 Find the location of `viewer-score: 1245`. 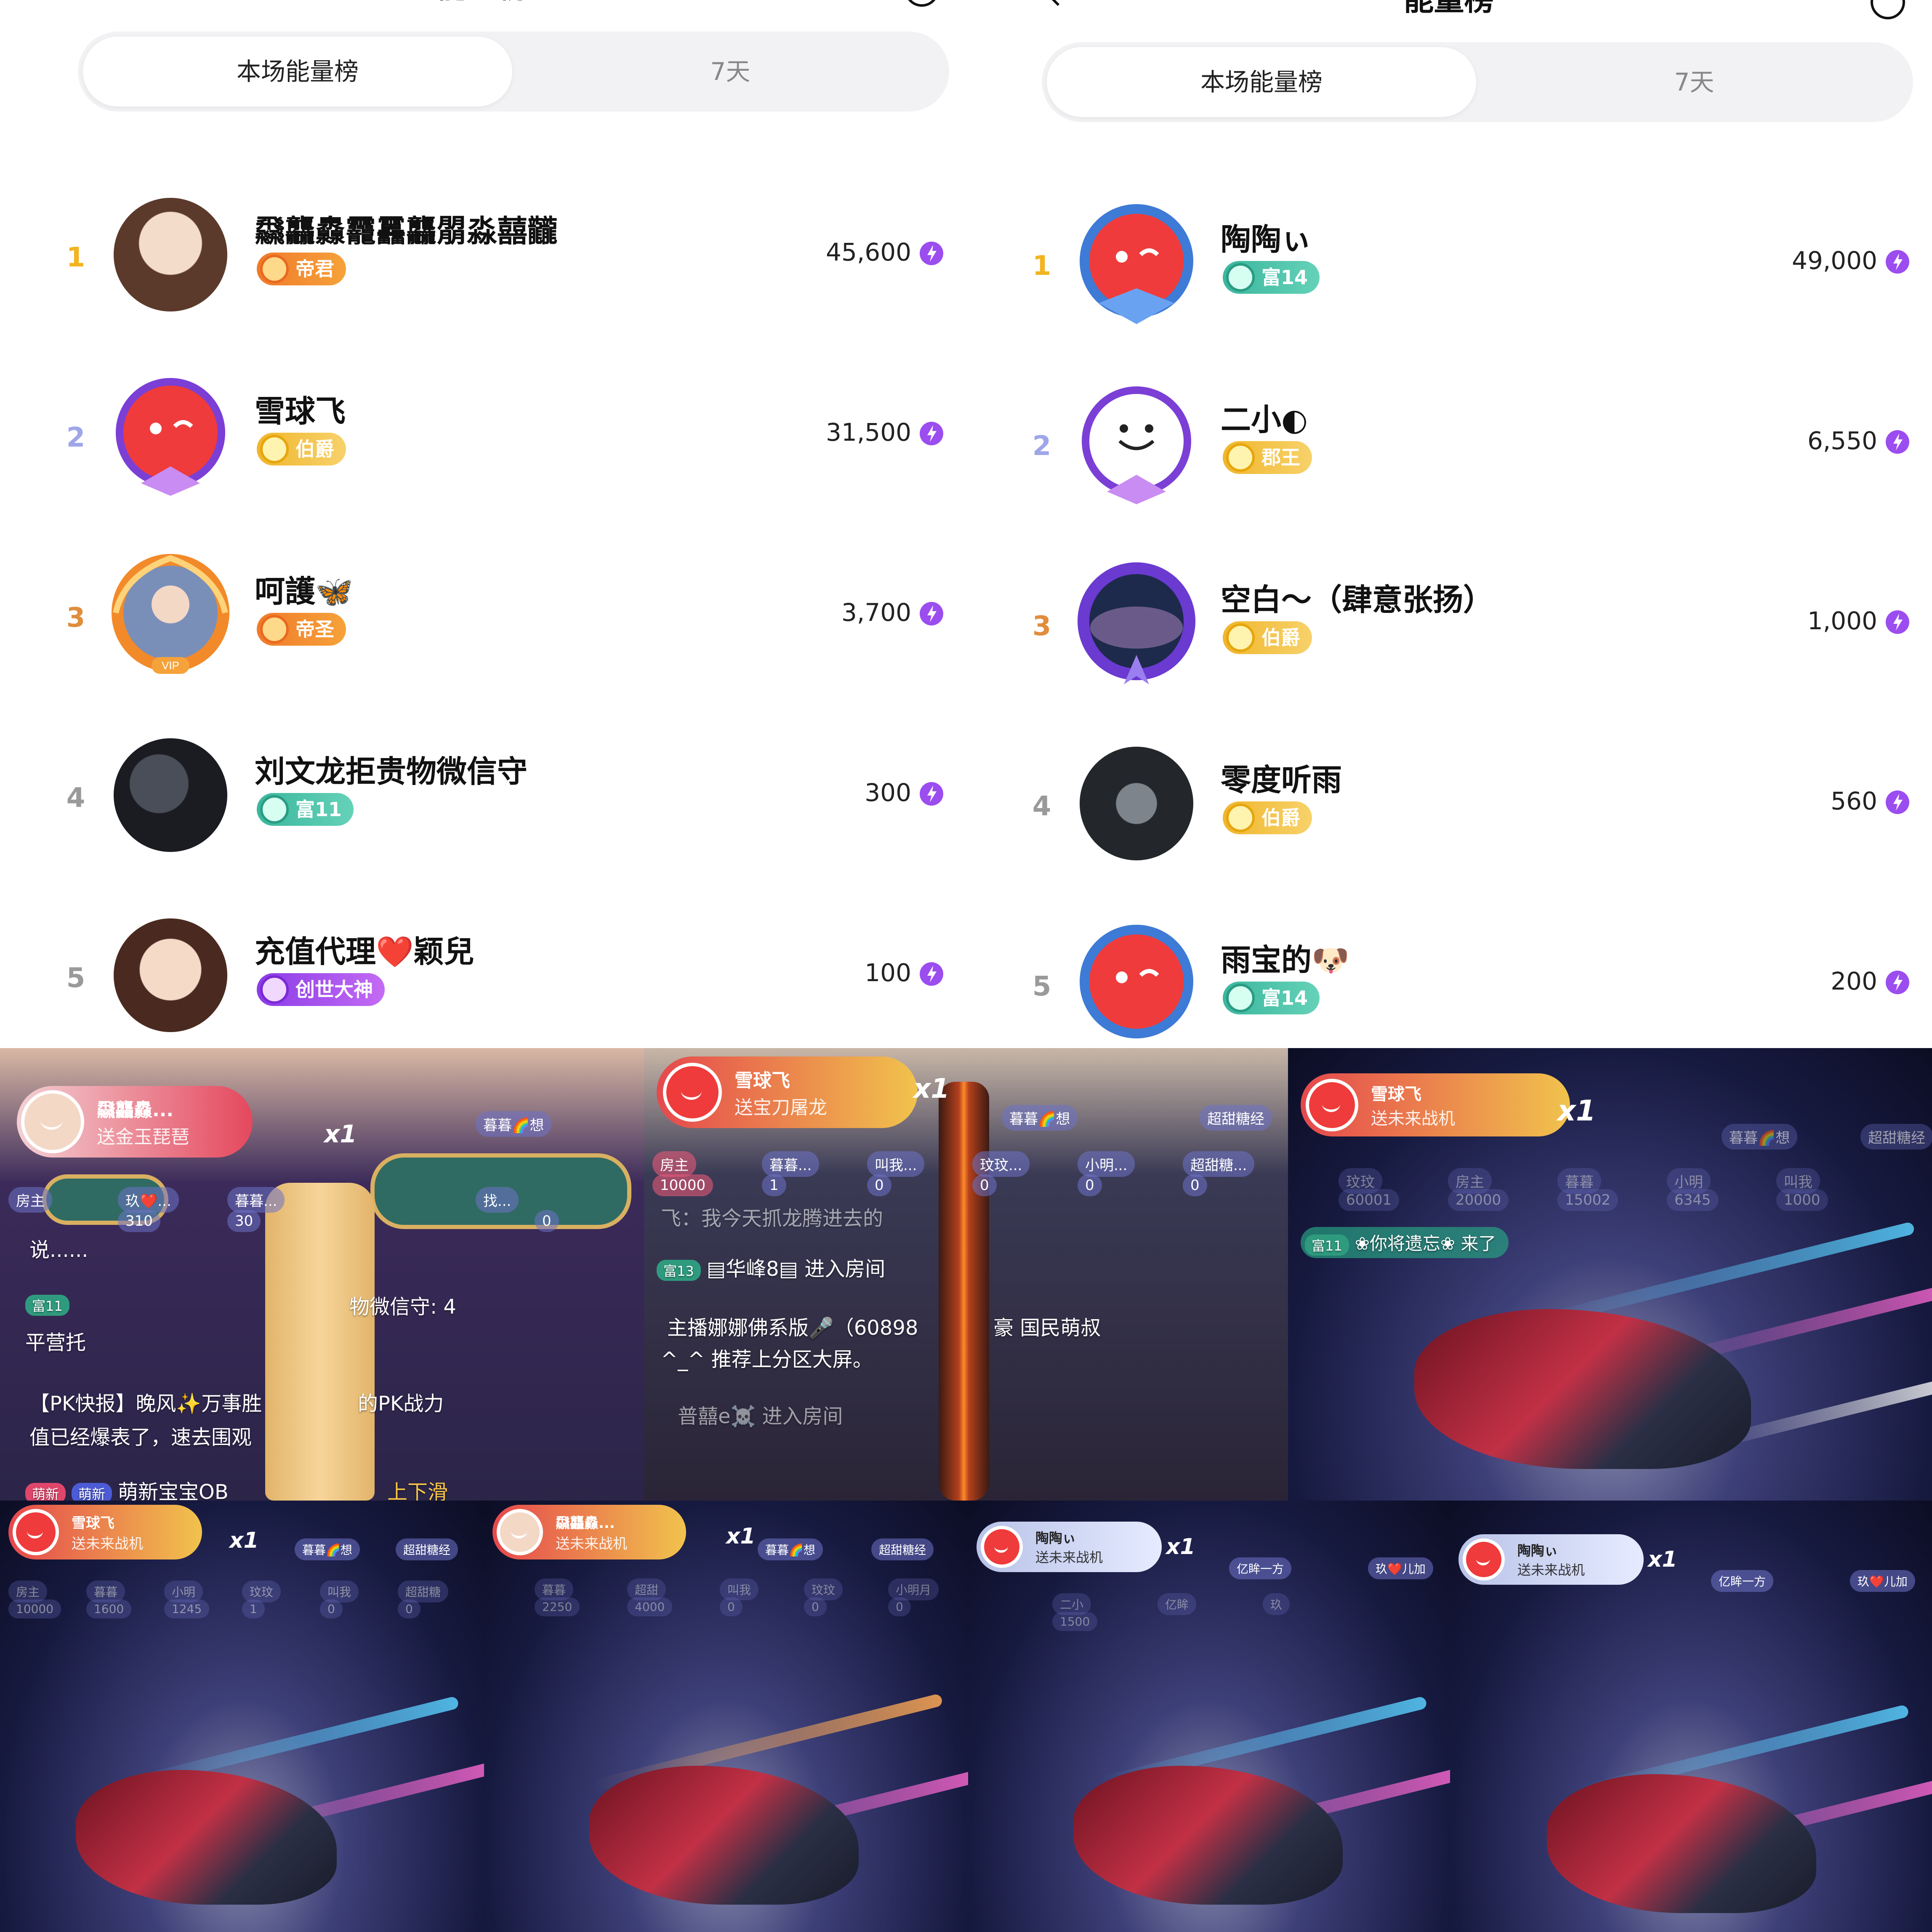

viewer-score: 1245 is located at coordinates (187, 1608).